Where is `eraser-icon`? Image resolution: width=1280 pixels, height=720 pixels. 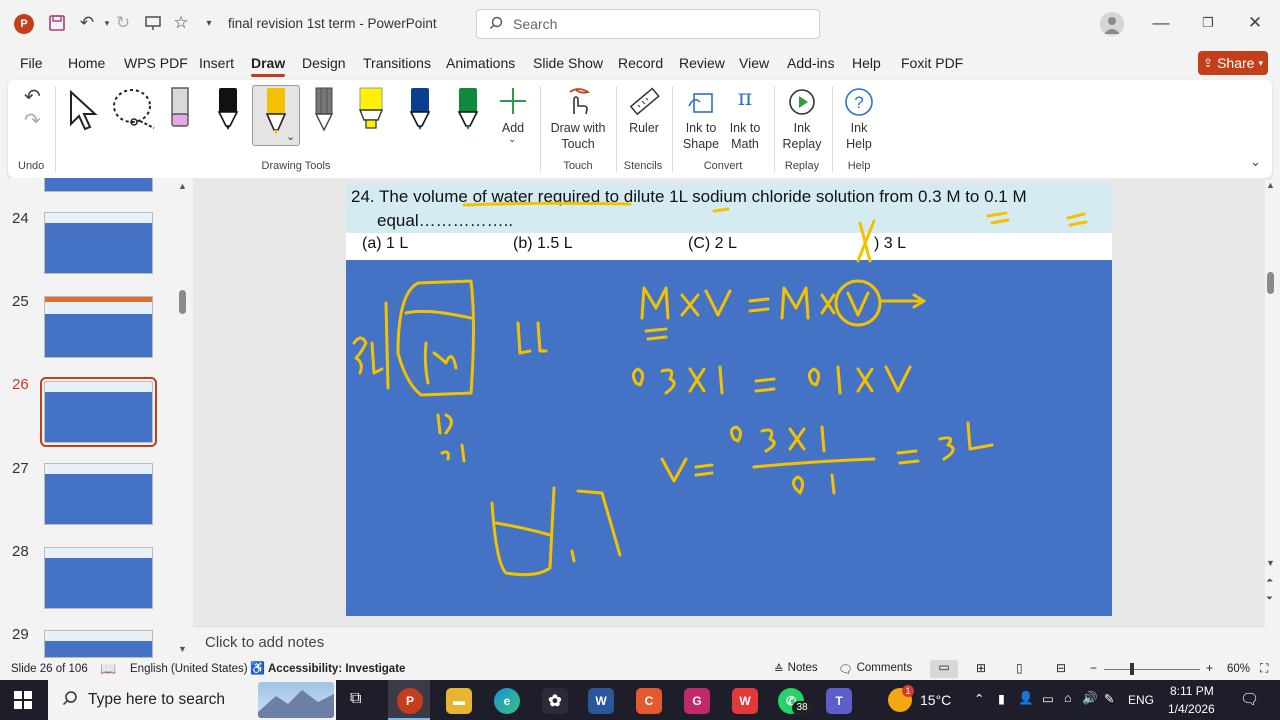
eraser-icon is located at coordinates (180, 108).